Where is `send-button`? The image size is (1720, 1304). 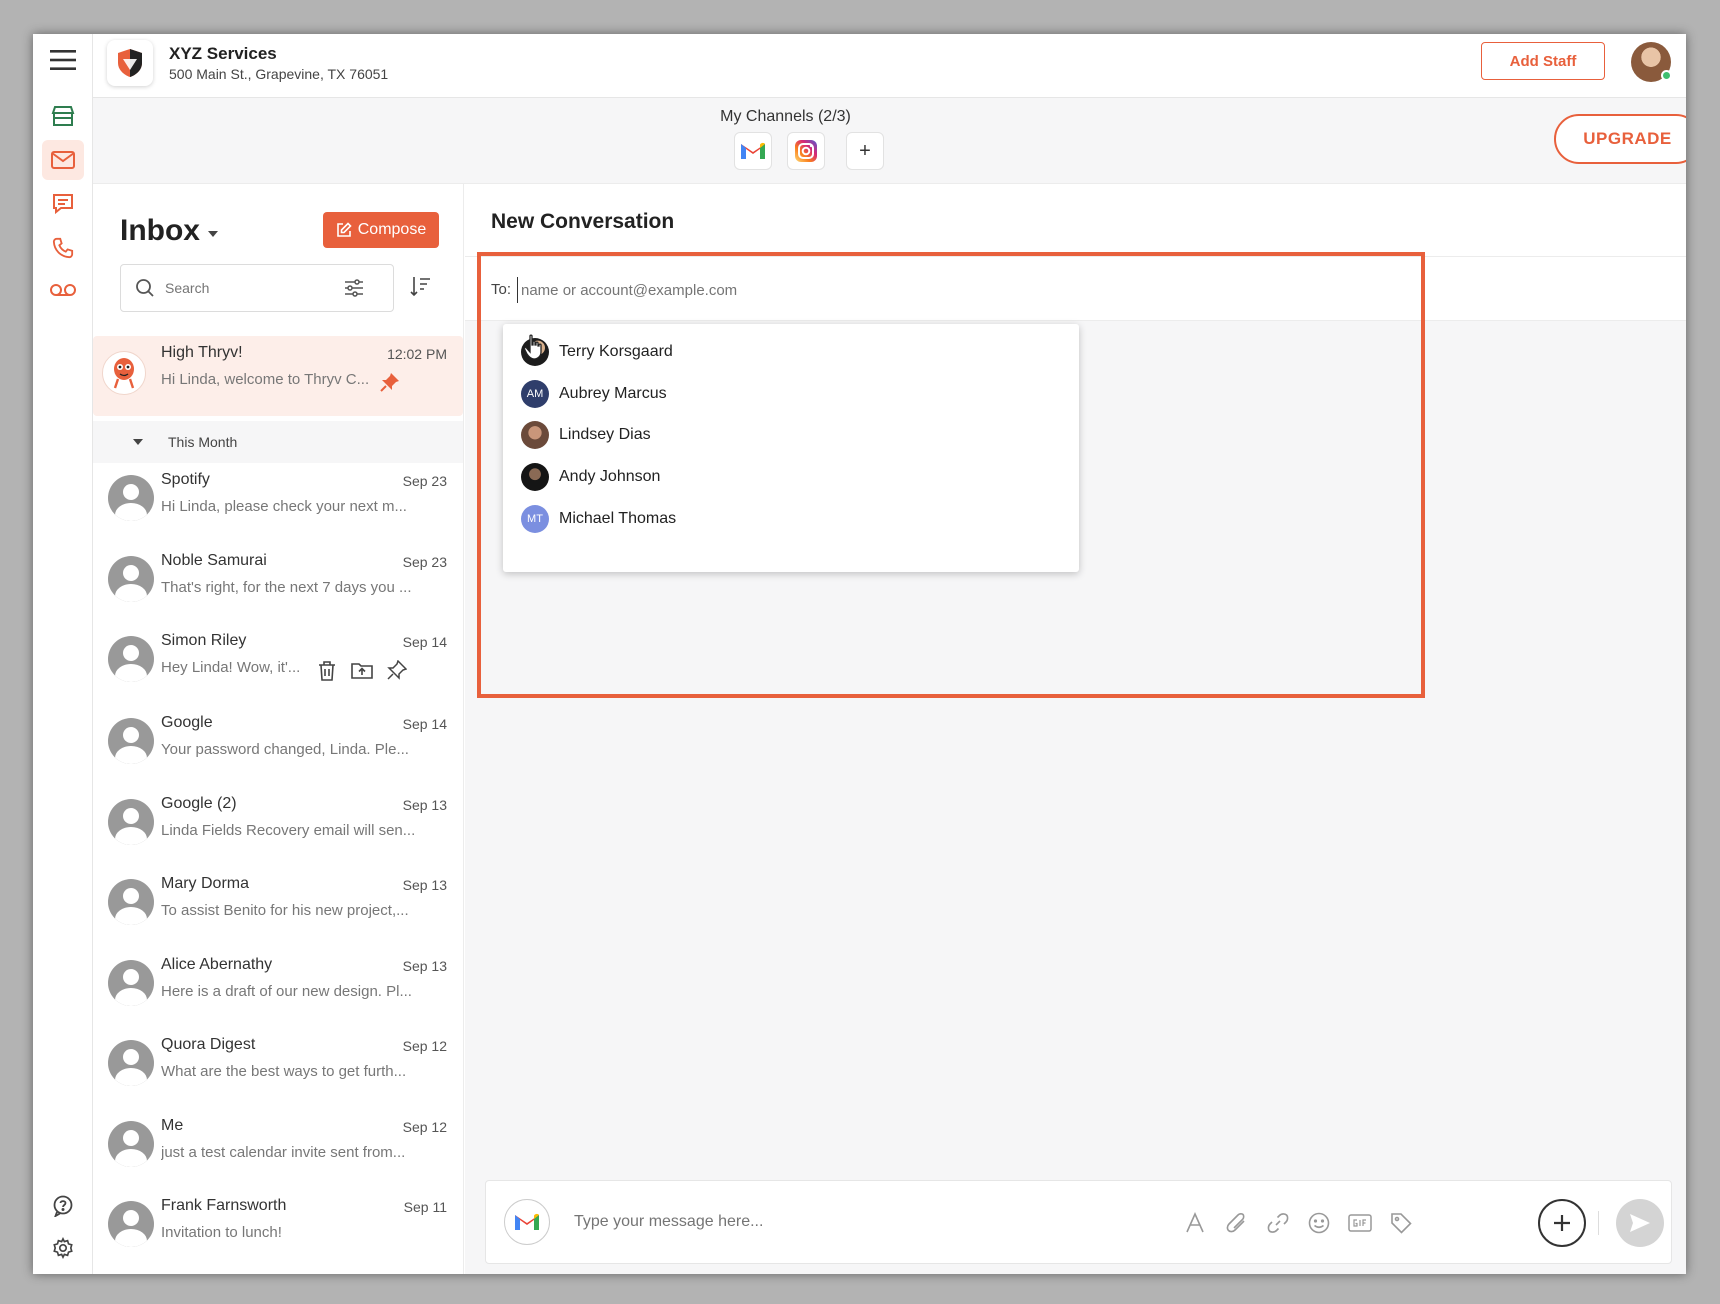 send-button is located at coordinates (1640, 1223).